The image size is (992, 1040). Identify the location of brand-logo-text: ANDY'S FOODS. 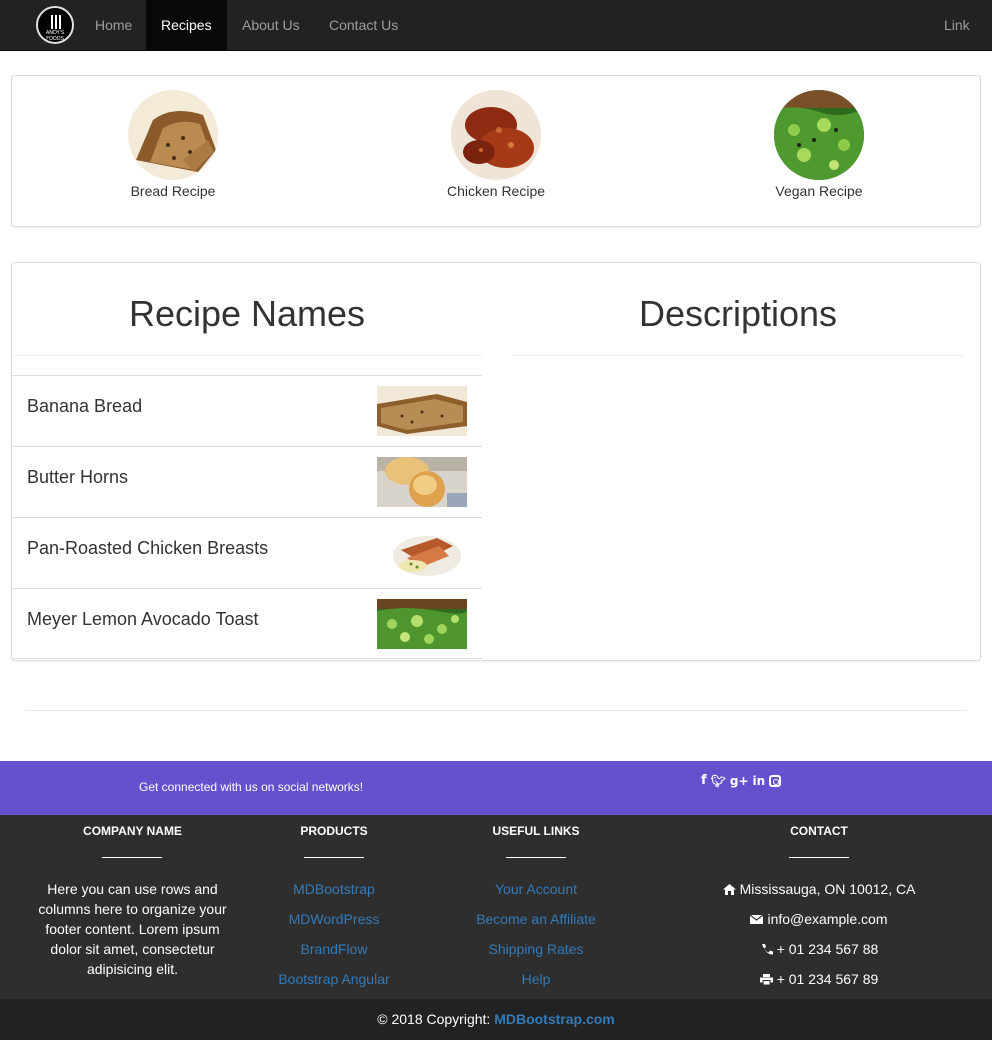
(55, 36).